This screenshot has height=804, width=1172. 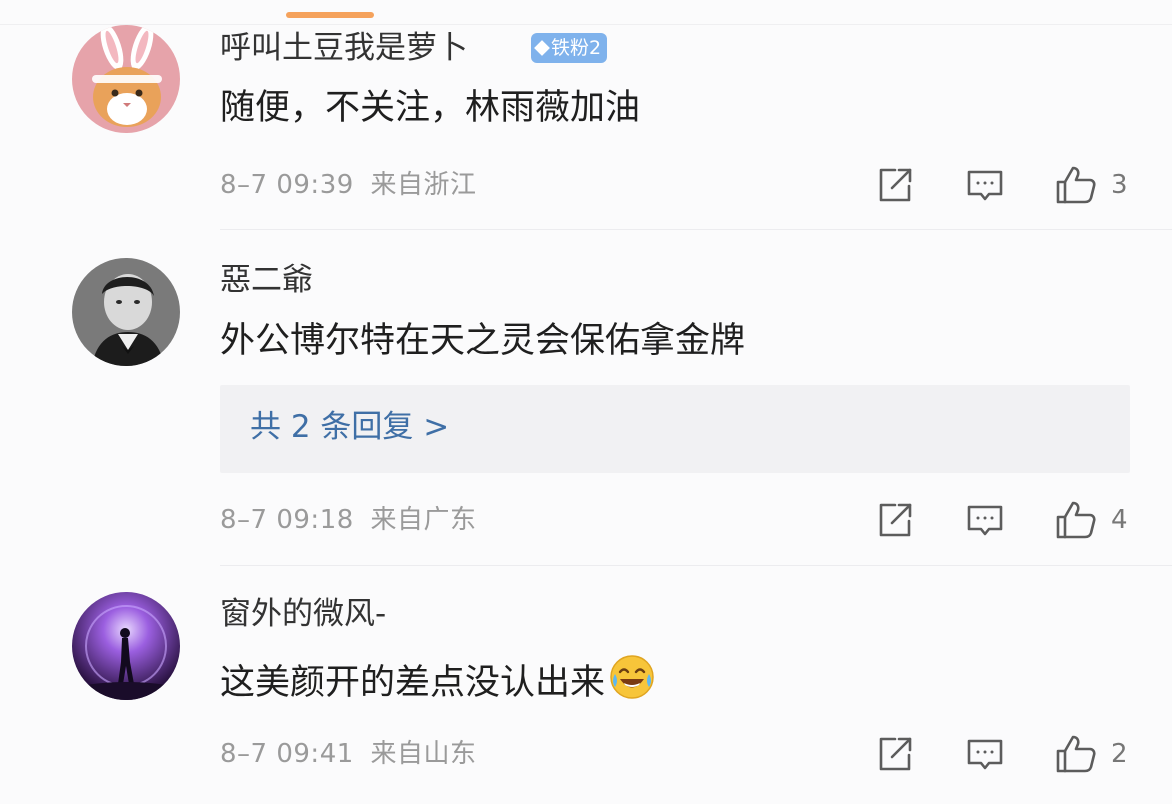 What do you see at coordinates (632, 682) in the screenshot?
I see `laugh-cry-emoji-icon` at bounding box center [632, 682].